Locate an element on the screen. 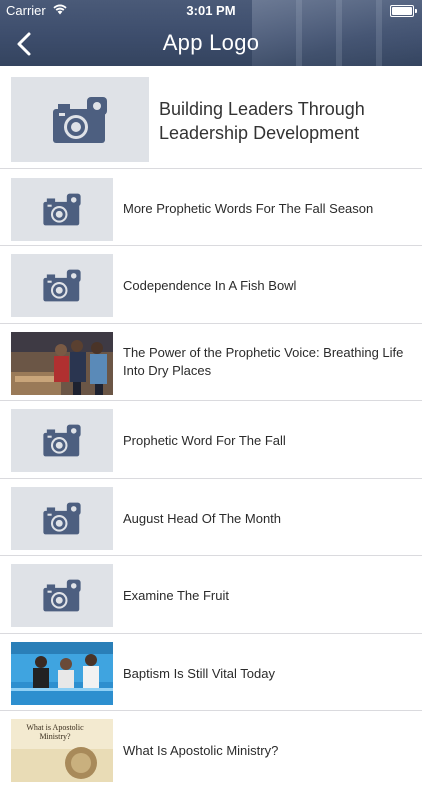 Image resolution: width=422 pixels, height=789 pixels. item-thumbnail: What is Apostolic Ministry? is located at coordinates (62, 750).